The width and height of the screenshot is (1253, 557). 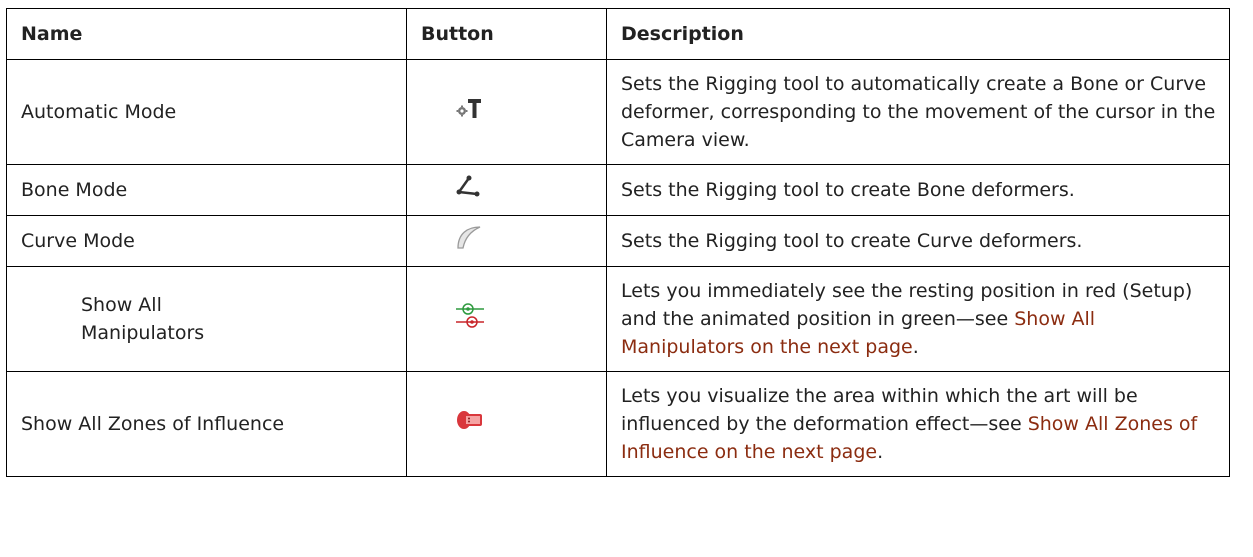 What do you see at coordinates (206, 241) in the screenshot?
I see `row-name: Curve Mode` at bounding box center [206, 241].